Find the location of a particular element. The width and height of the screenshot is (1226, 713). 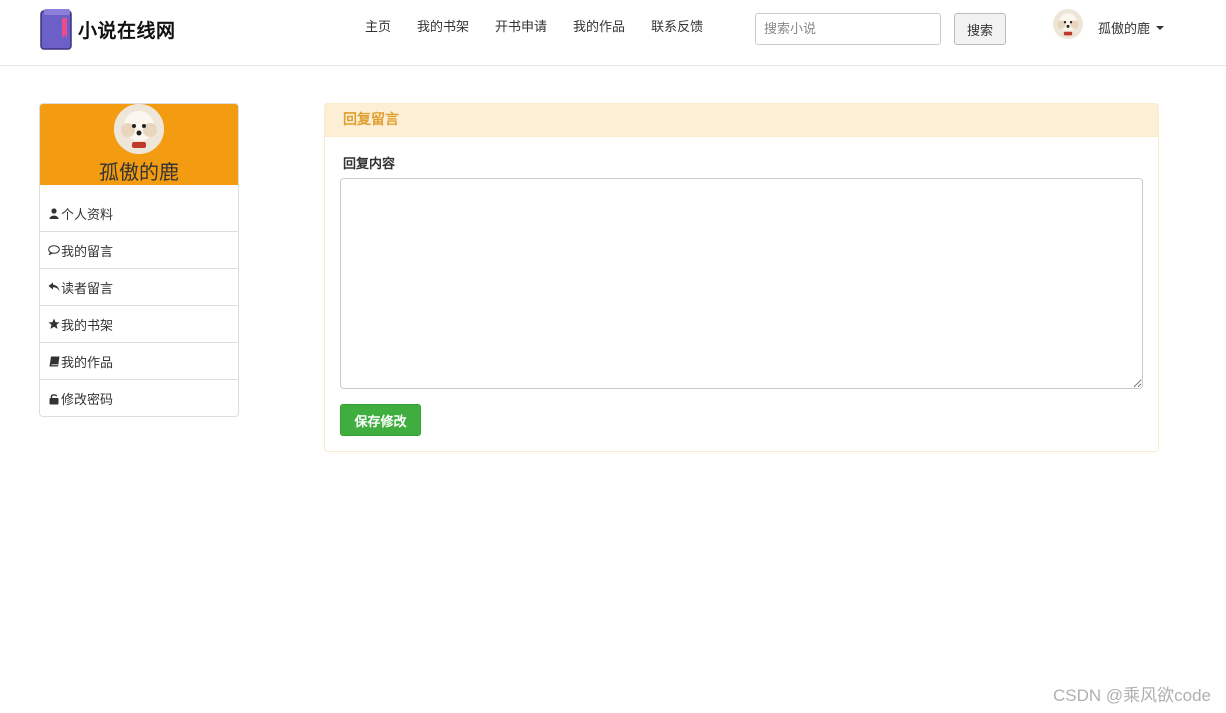

main-nav: 主页 我的书架 开书申请 我的作品 联系反馈 is located at coordinates (534, 28).